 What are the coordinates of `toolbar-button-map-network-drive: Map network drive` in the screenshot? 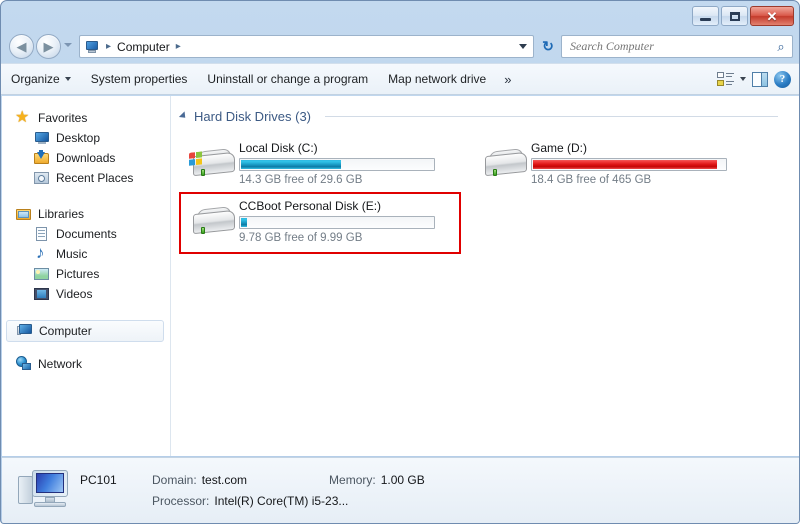 It's located at (437, 79).